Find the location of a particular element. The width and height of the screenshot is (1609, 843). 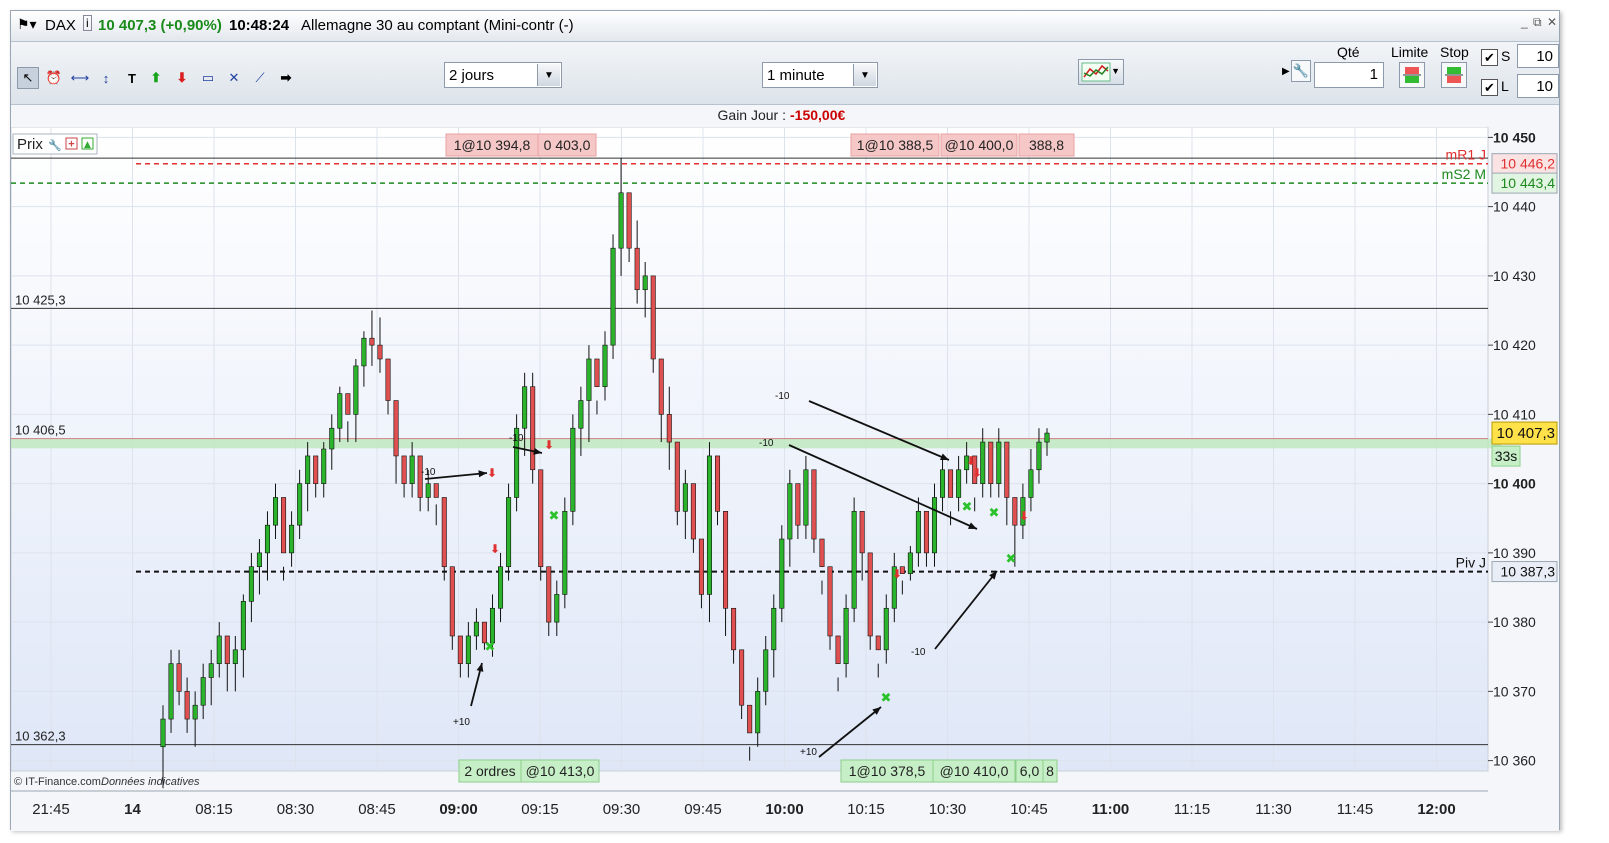

x-tick-label: 09:00 is located at coordinates (458, 809).